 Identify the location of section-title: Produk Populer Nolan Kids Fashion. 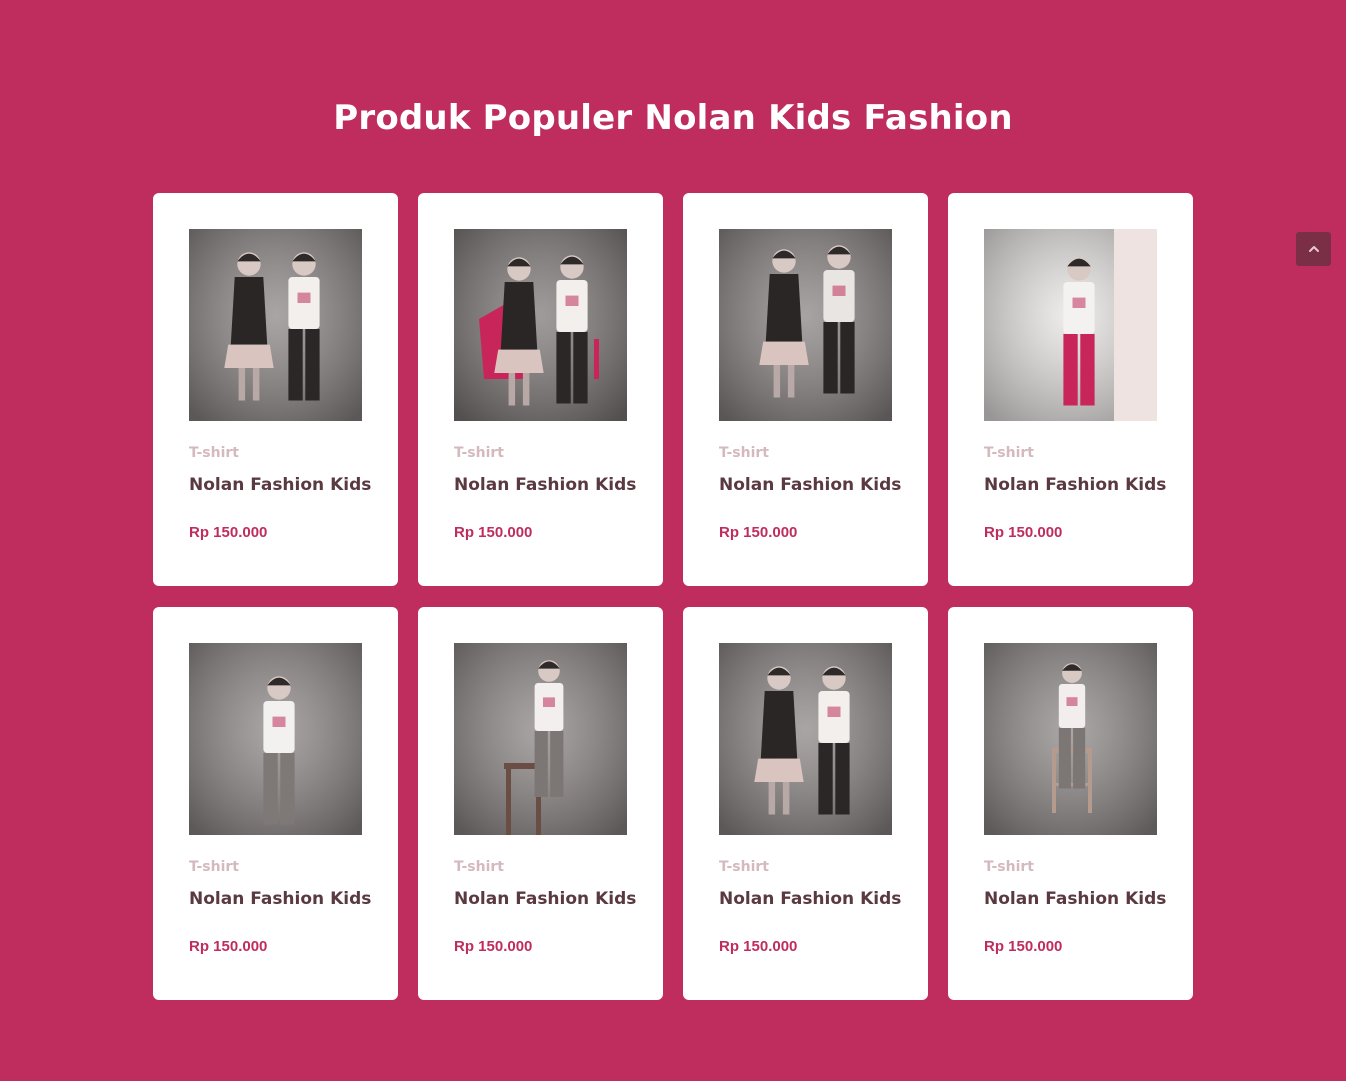
(673, 118).